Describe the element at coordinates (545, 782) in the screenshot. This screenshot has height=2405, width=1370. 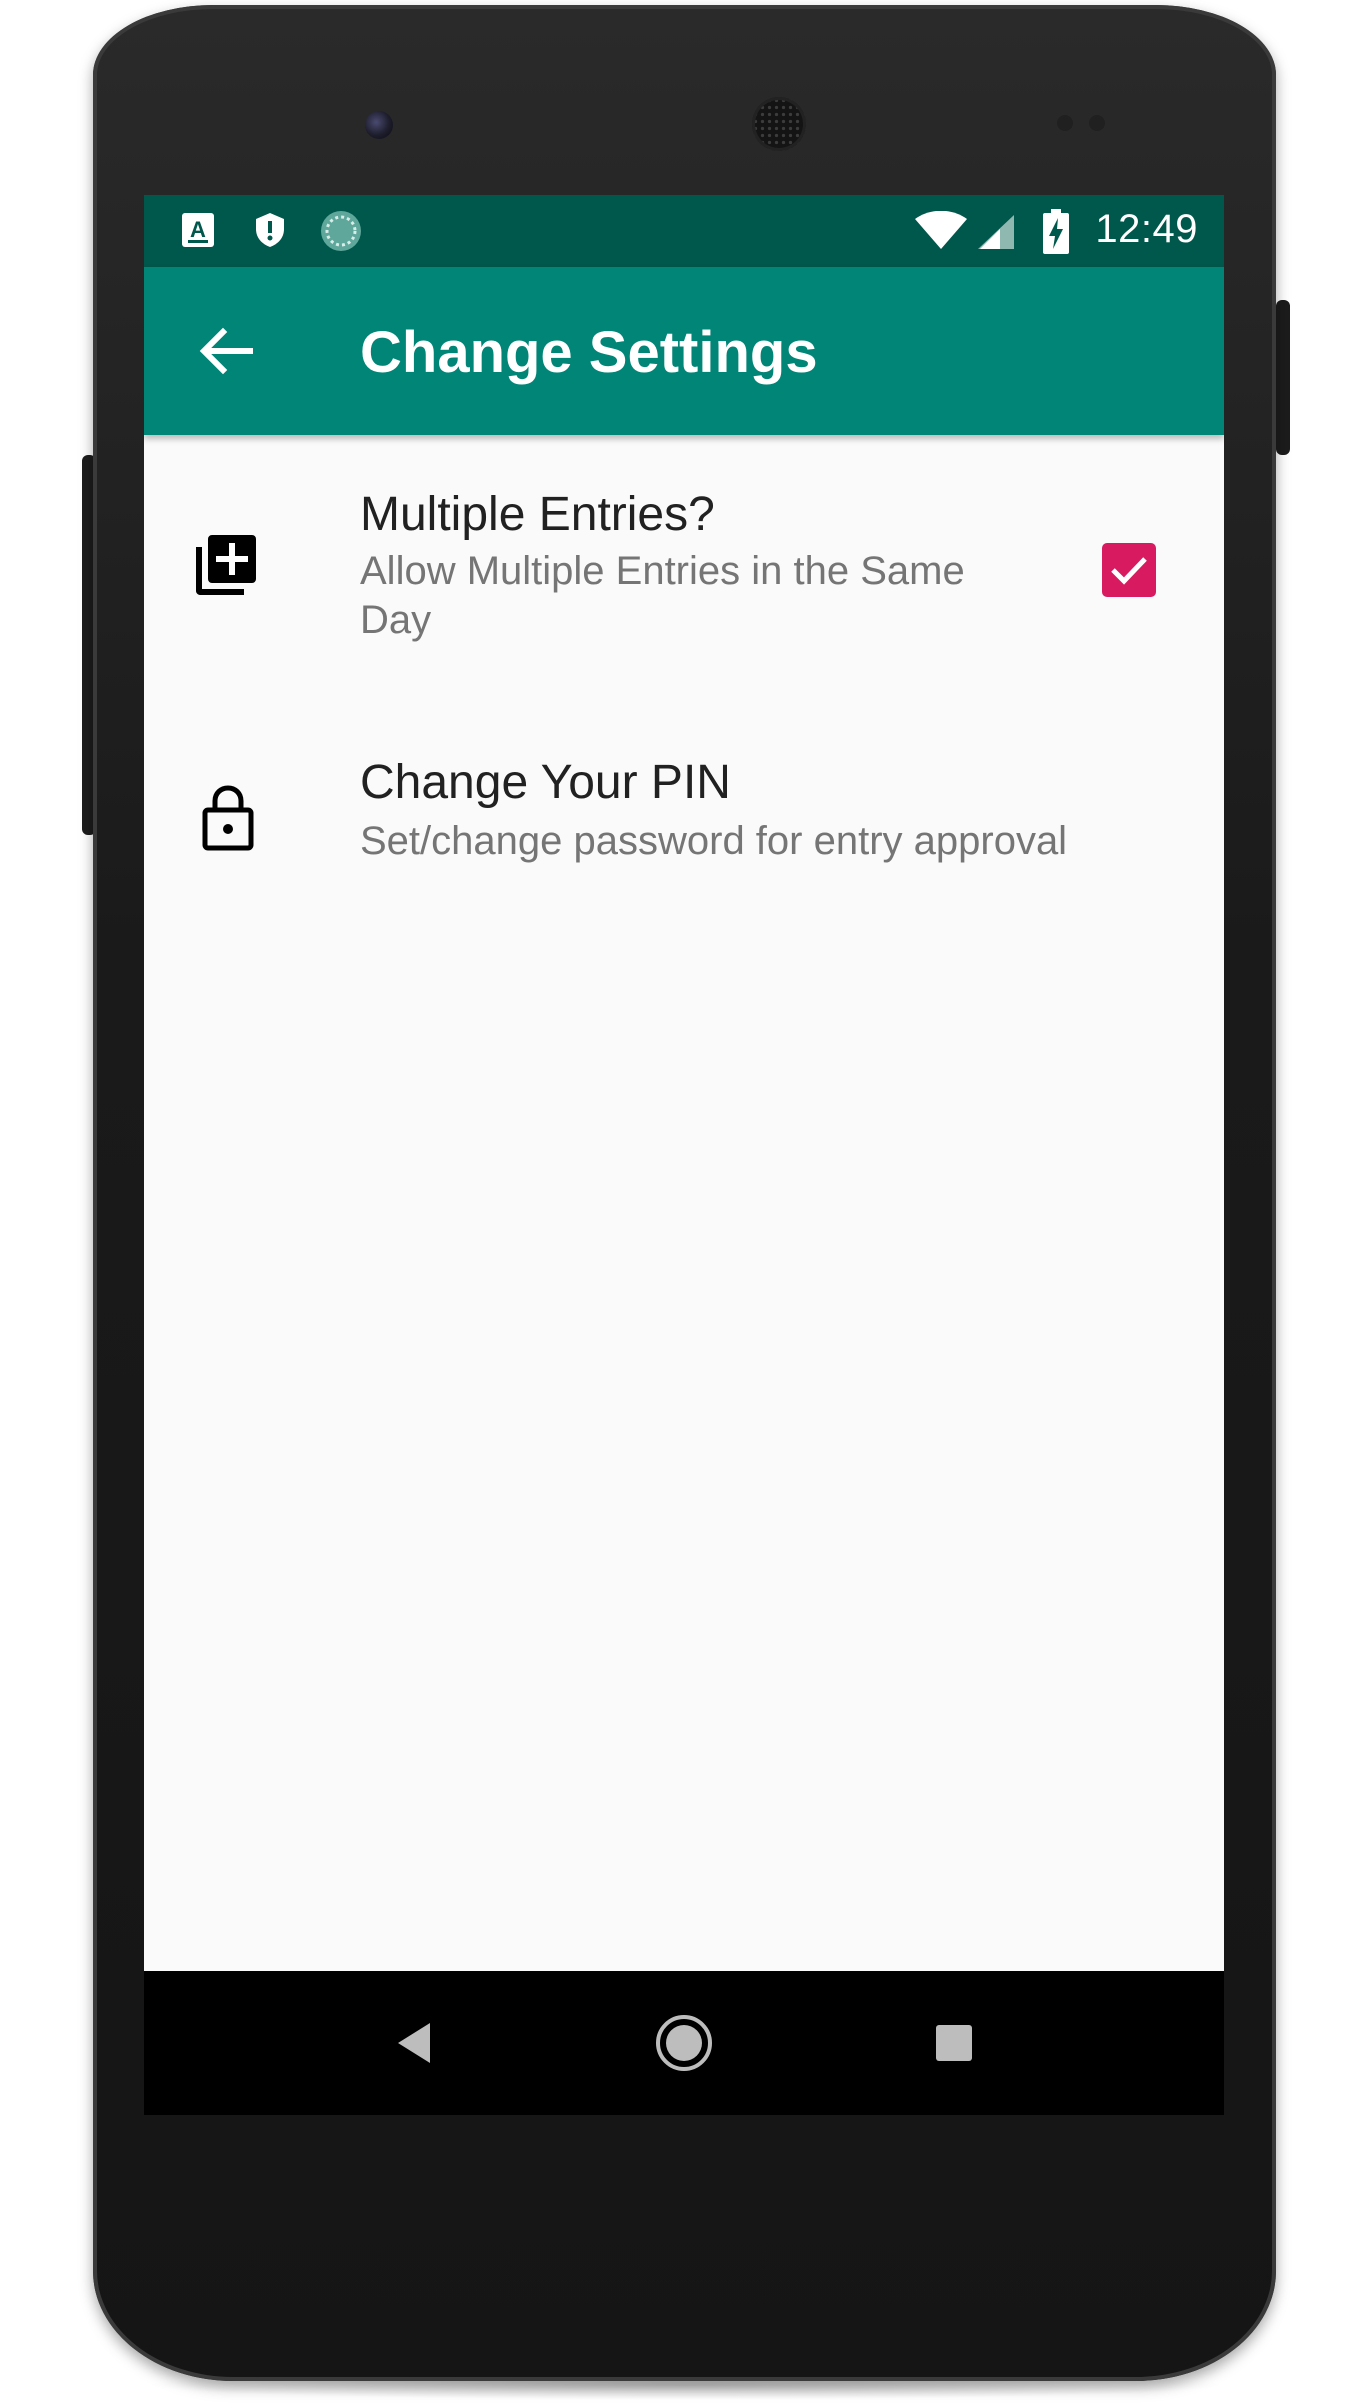
I see `pref-title: Change Your PIN` at that location.